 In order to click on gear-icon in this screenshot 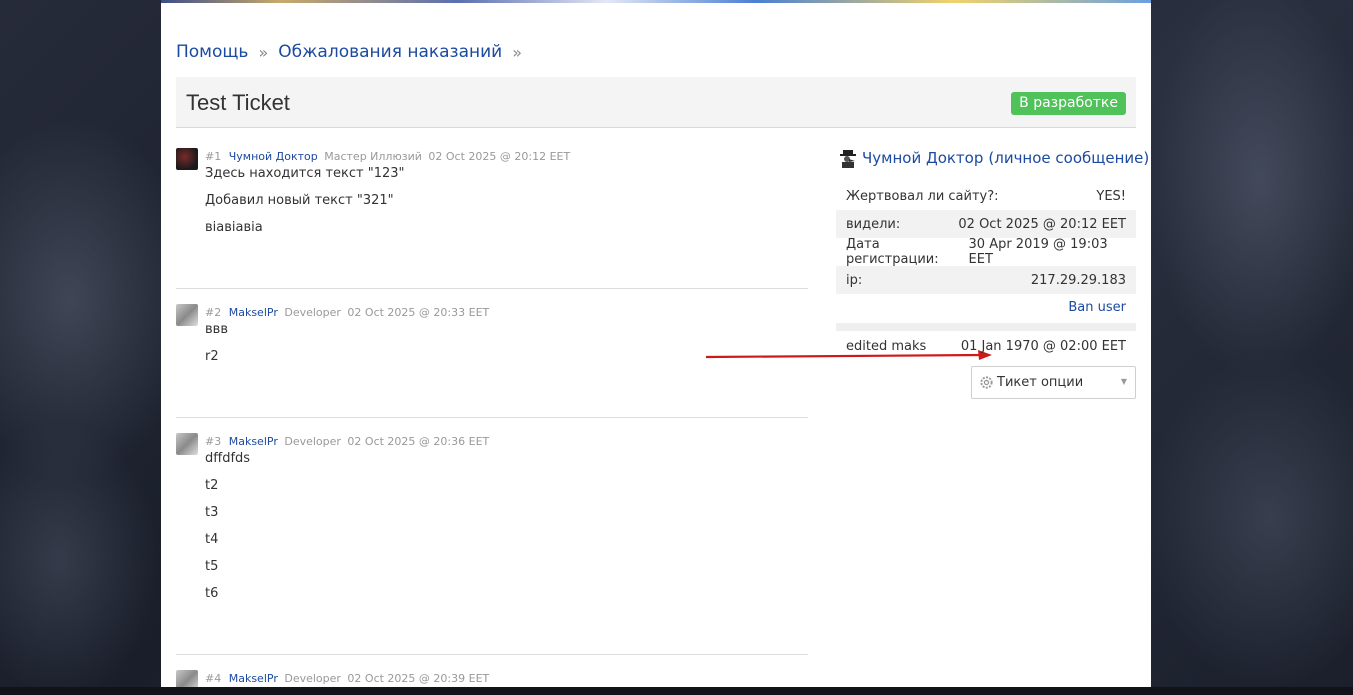, I will do `click(986, 382)`.